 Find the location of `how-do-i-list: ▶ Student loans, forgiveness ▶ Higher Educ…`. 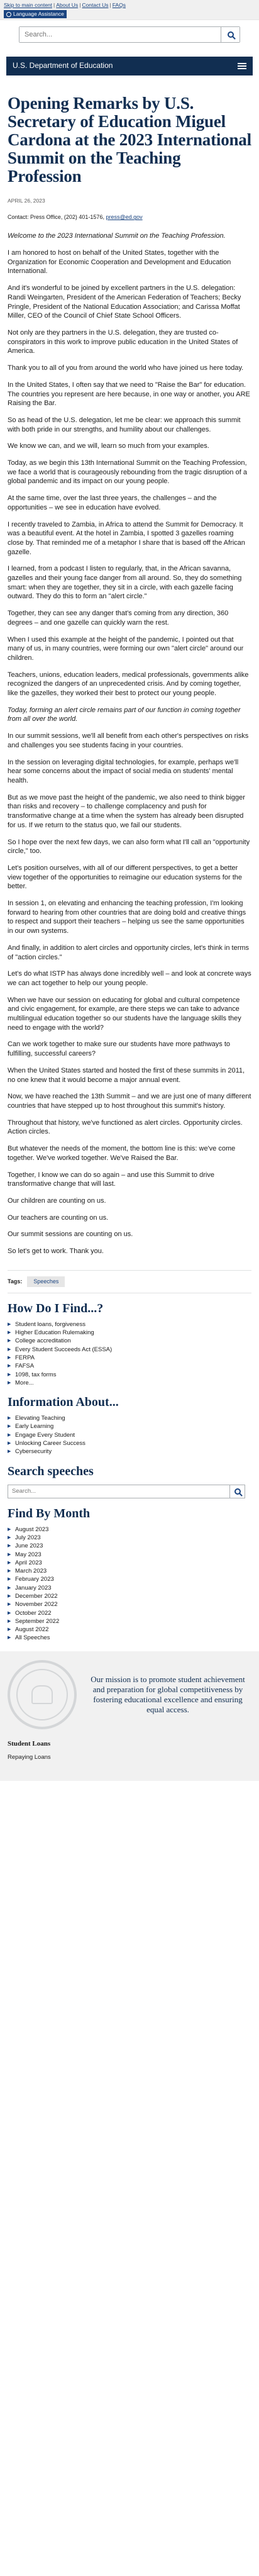

how-do-i-list: ▶ Student loans, forgiveness ▶ Higher Educ… is located at coordinates (129, 1353).